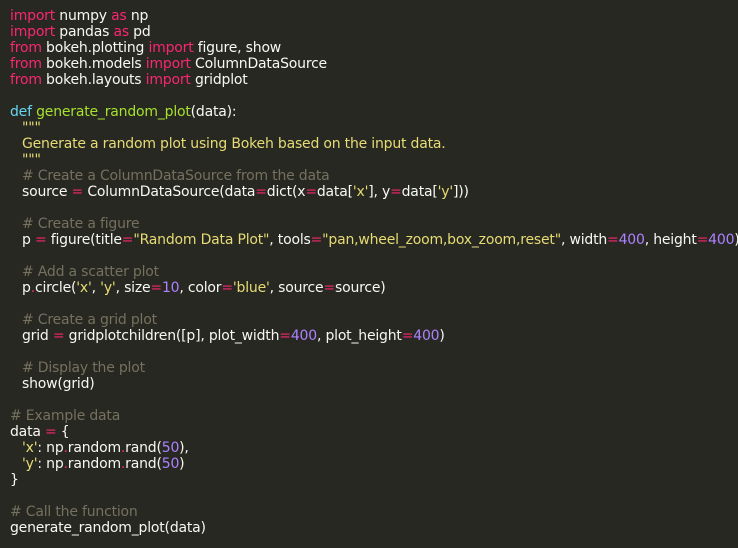 Image resolution: width=738 pixels, height=548 pixels. Describe the element at coordinates (374, 464) in the screenshot. I see `code-line: 'y': np.random.rand(50)` at that location.